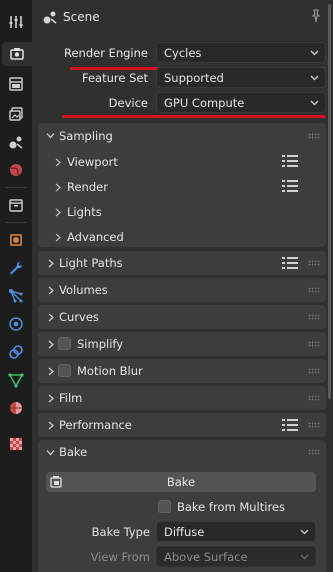  Describe the element at coordinates (182, 344) in the screenshot. I see `simplify-panel: Simplify` at that location.